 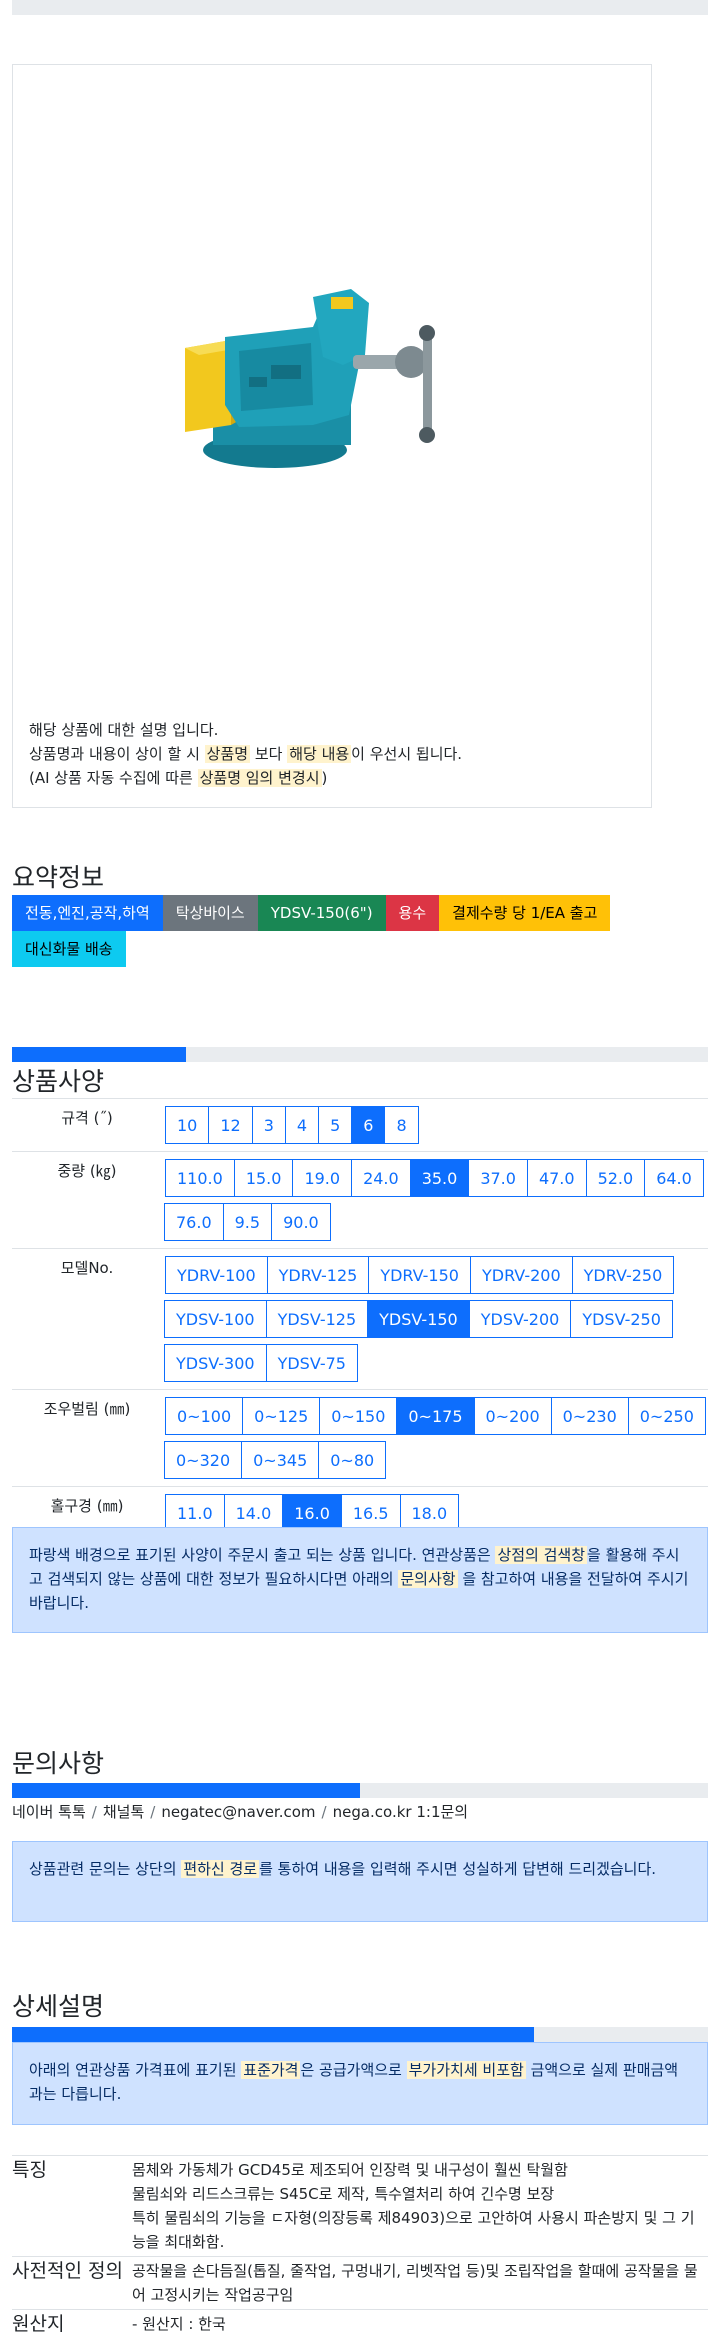 I want to click on detail-line: - 원산지 : 한국, so click(x=179, y=2324).